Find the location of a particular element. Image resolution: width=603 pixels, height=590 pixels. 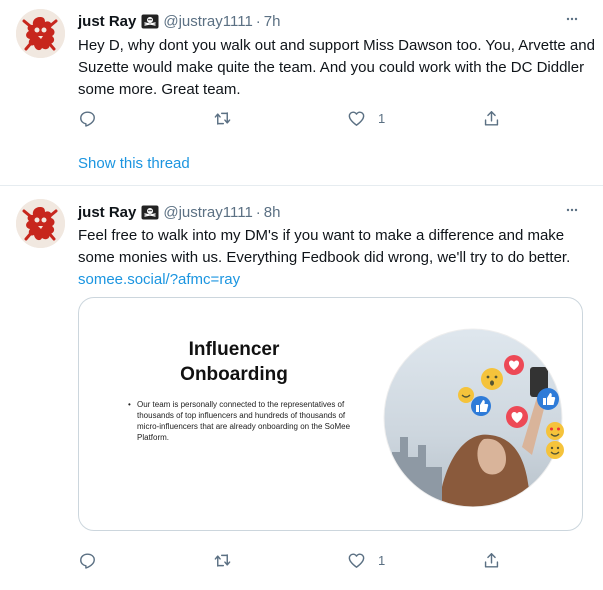

tweet-header: just Ray @justray1111 · 8h is located at coordinates (179, 212).